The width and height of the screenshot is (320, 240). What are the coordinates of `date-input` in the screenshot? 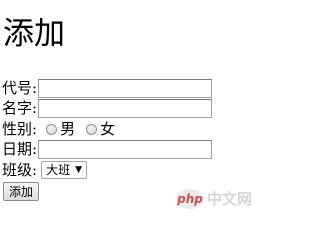 It's located at (125, 149).